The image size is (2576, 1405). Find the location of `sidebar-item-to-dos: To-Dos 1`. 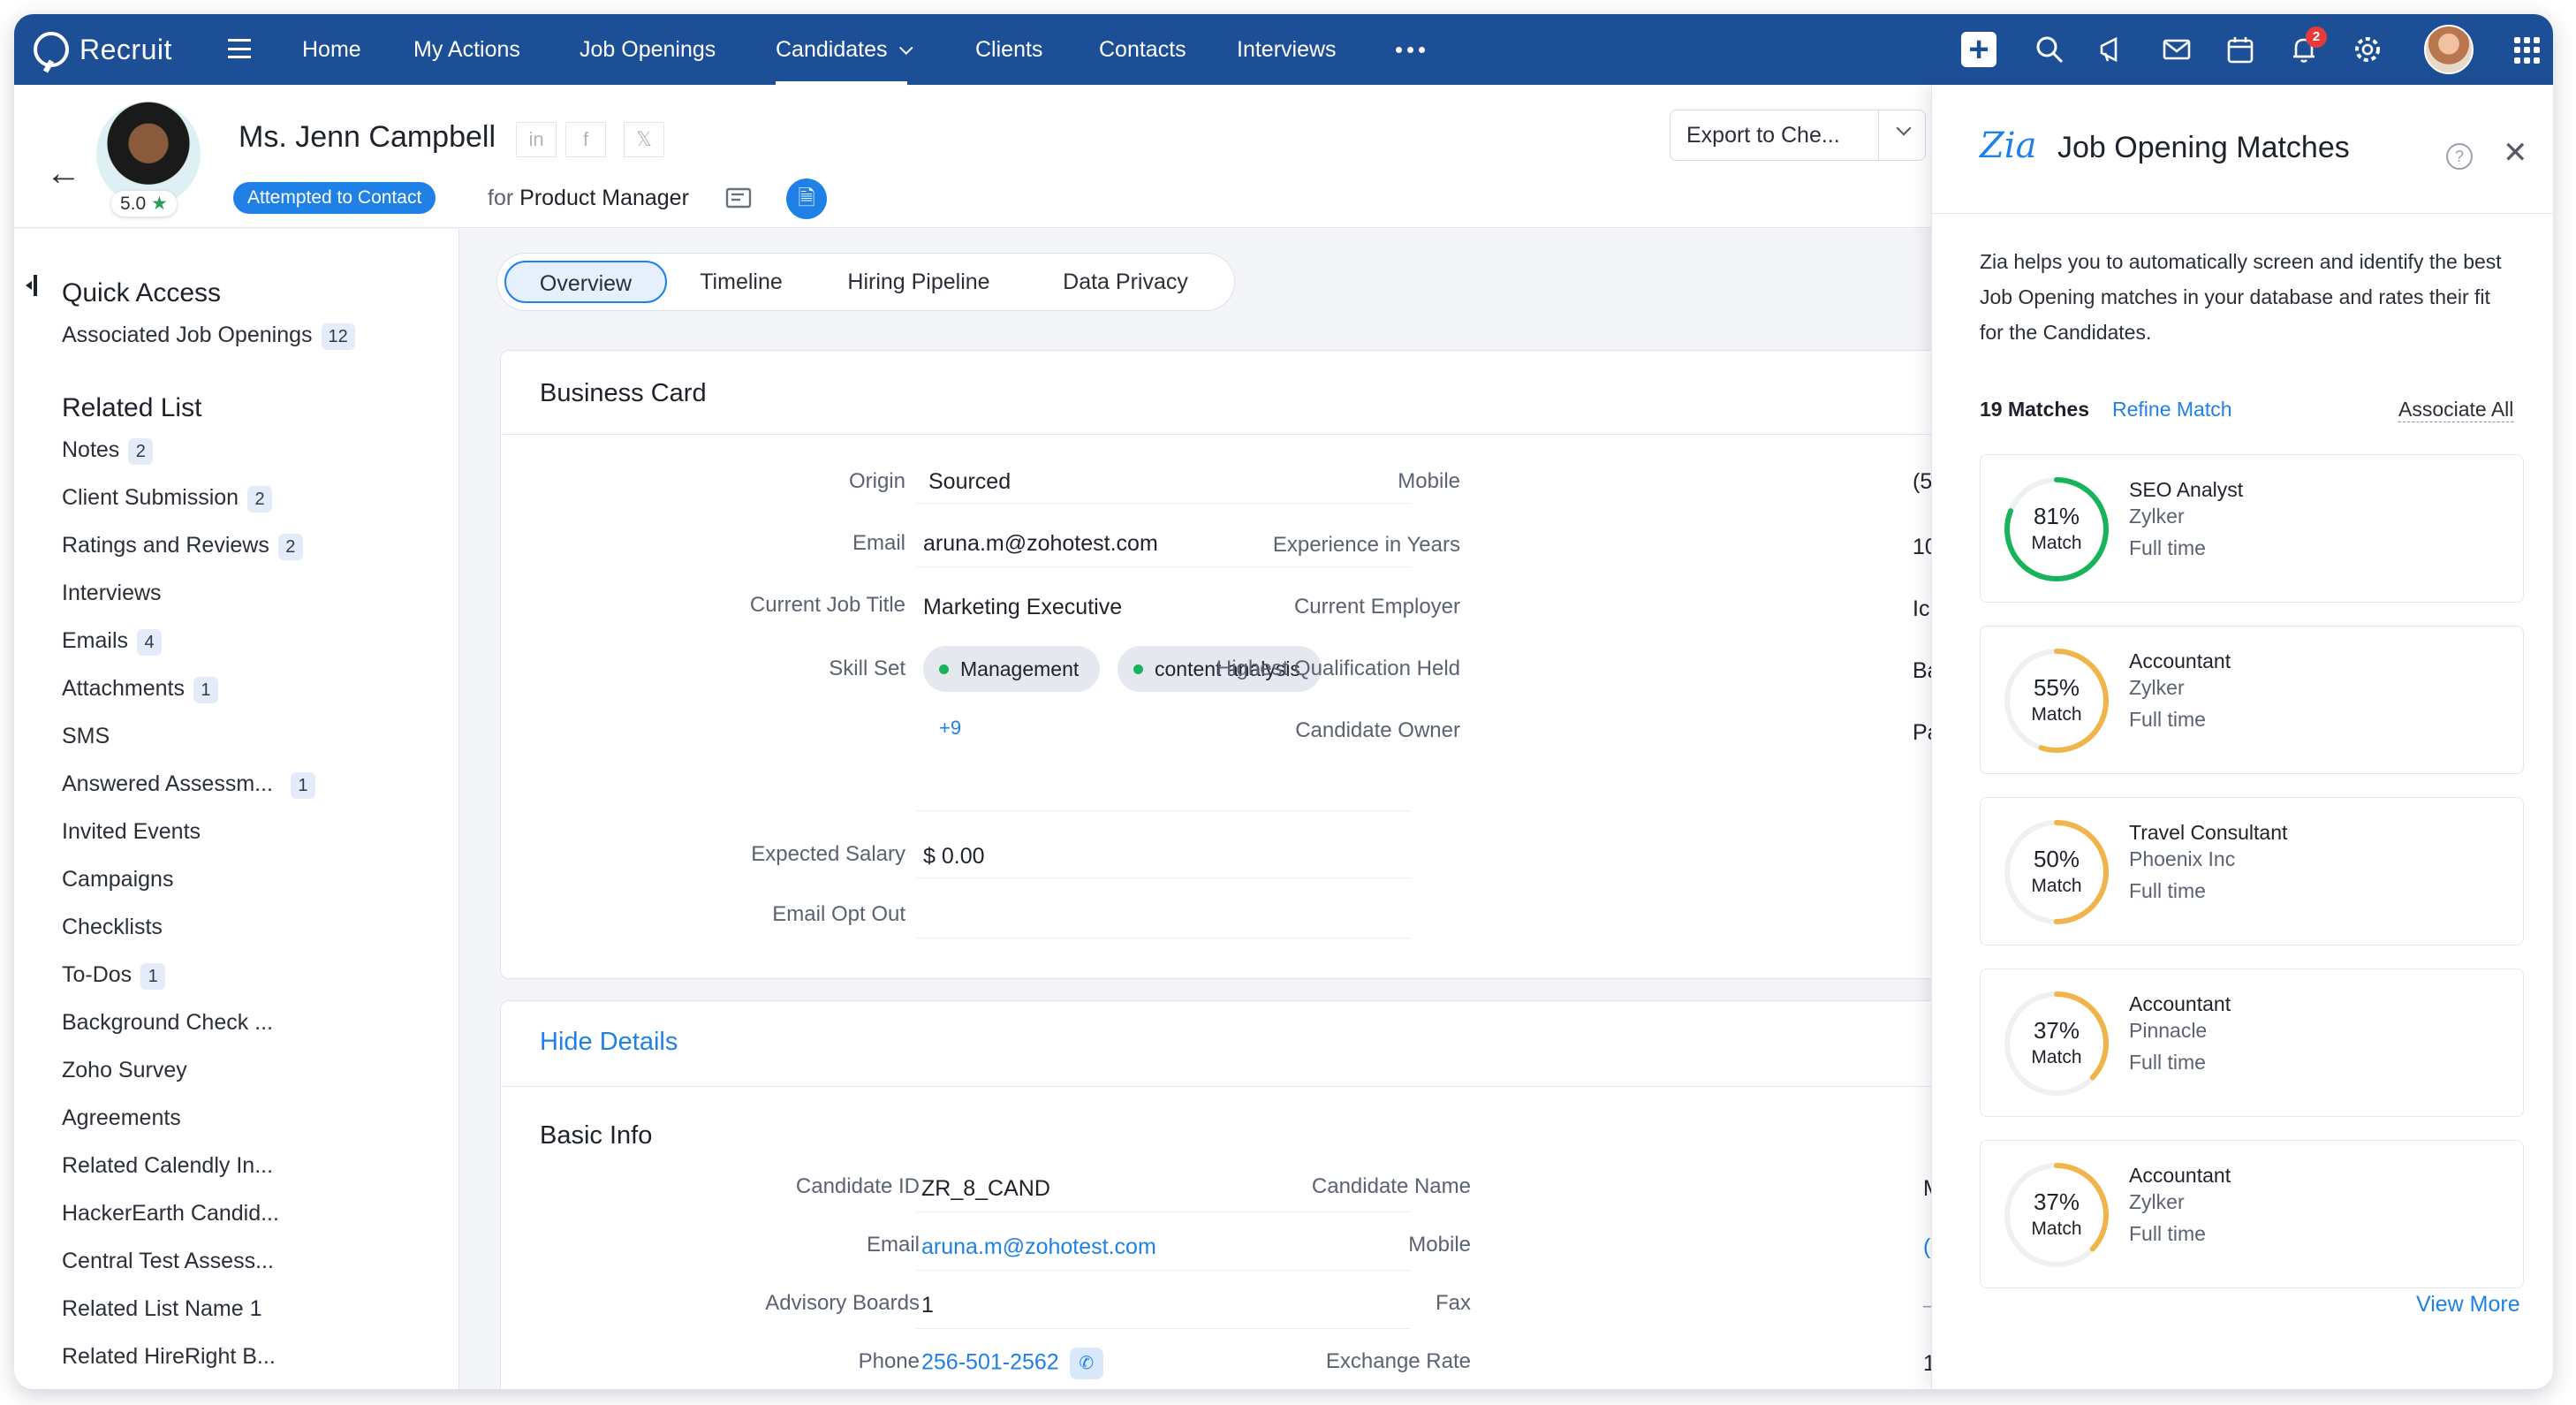

sidebar-item-to-dos: To-Dos 1 is located at coordinates (114, 976).